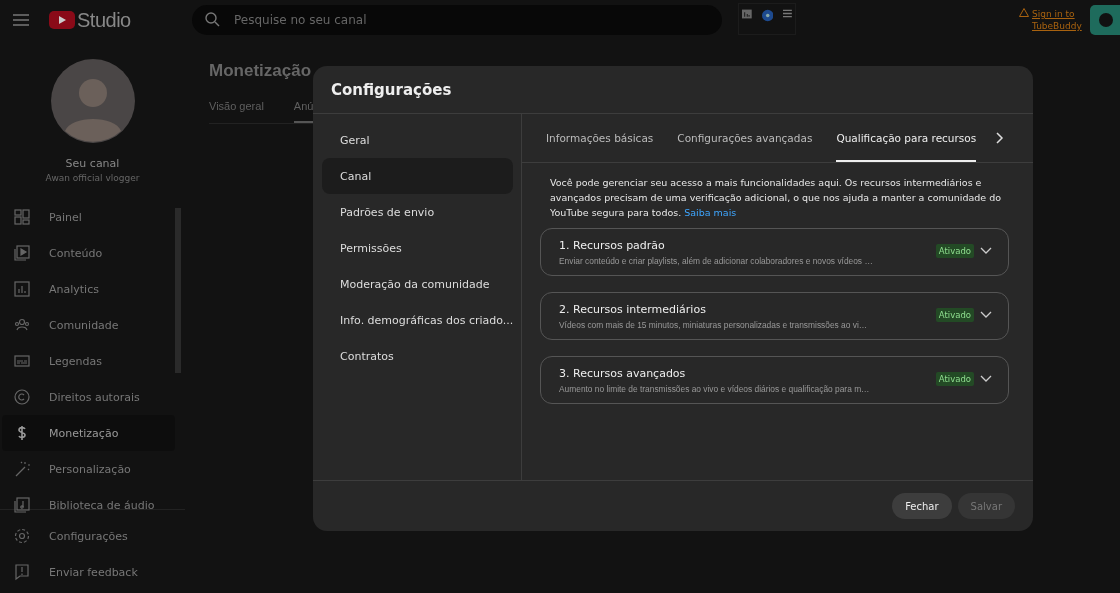  Describe the element at coordinates (774, 252) in the screenshot. I see `feature-card: 1. Recursos padrão Enviar conteúdo e criar playlists, além de adicionar colaboradores e novos vídeos … Ativado` at that location.